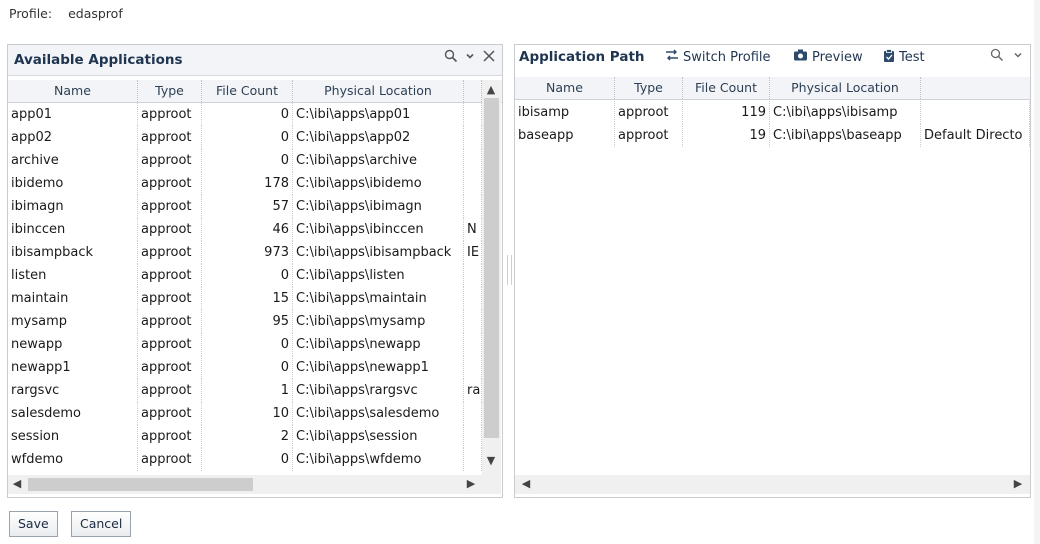 This screenshot has height=544, width=1040. Describe the element at coordinates (245, 459) in the screenshot. I see `table-row: wfdemo approot 0 C:\ibi\apps\wfdemo` at that location.